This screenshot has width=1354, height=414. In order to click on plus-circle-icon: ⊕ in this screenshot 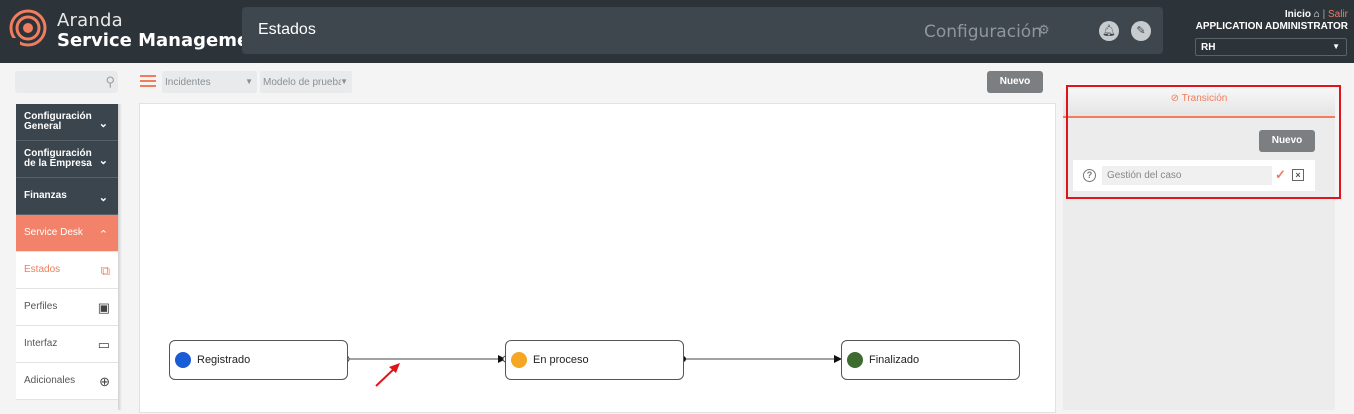, I will do `click(104, 381)`.